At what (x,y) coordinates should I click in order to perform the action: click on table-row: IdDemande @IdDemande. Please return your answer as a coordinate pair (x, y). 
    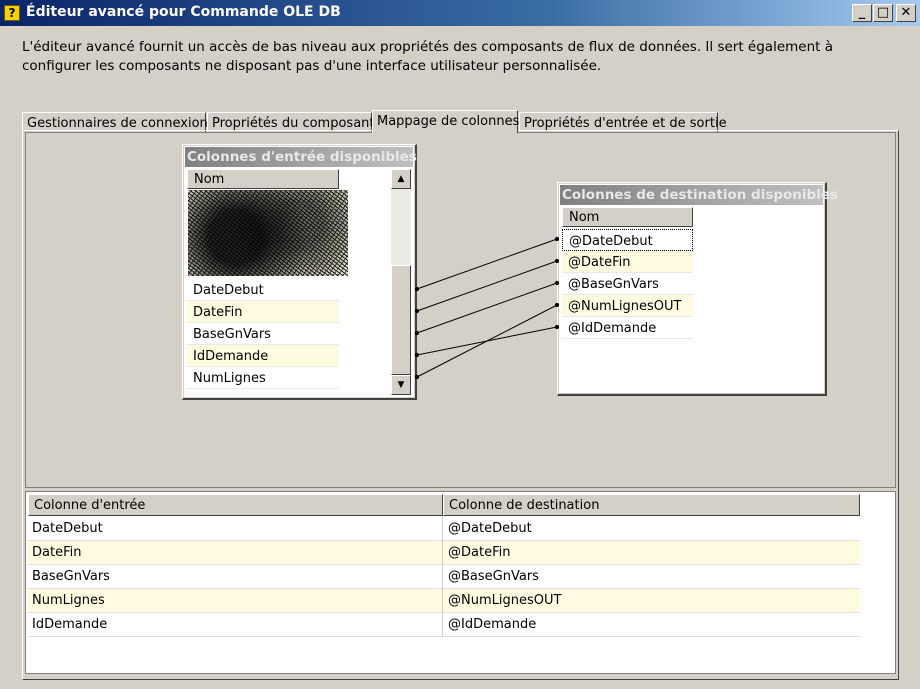
    Looking at the image, I should click on (444, 625).